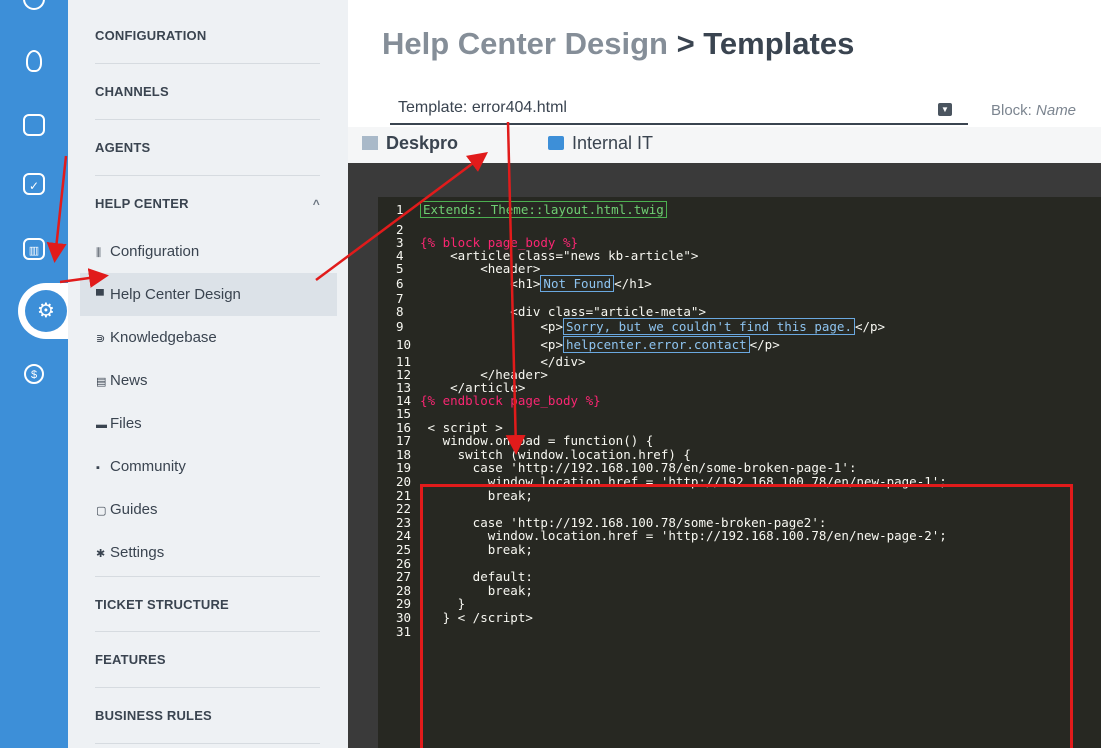 Image resolution: width=1101 pixels, height=748 pixels. I want to click on nav-section-help-center: HELP CENTER ^, so click(207, 204).